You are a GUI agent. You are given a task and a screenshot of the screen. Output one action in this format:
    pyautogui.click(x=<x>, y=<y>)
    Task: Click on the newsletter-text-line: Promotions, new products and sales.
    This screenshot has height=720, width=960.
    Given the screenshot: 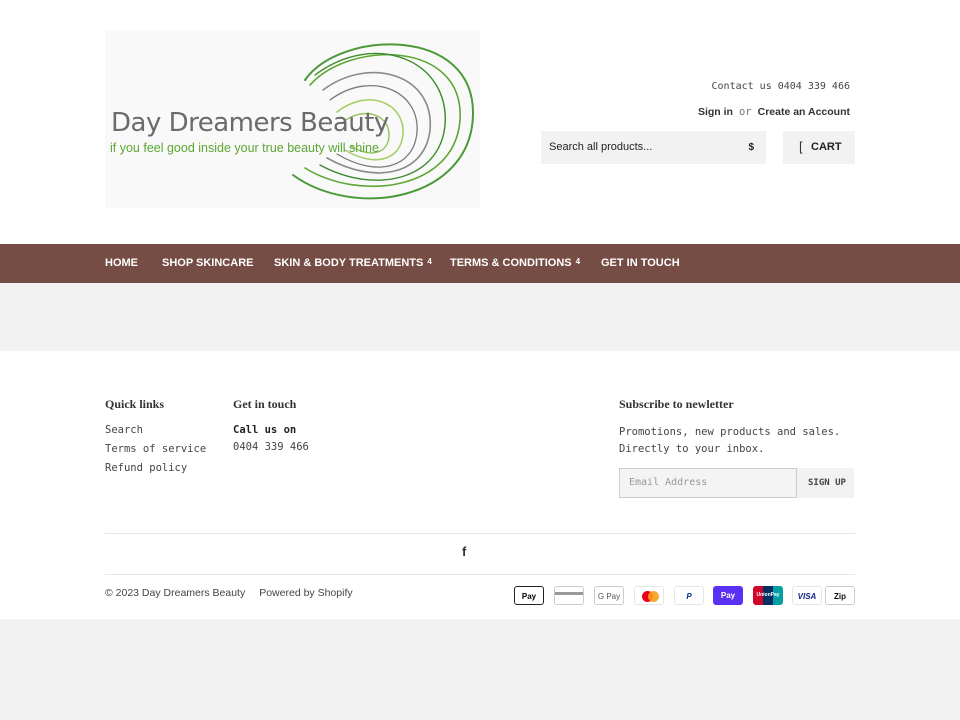 What is the action you would take?
    pyautogui.click(x=730, y=432)
    